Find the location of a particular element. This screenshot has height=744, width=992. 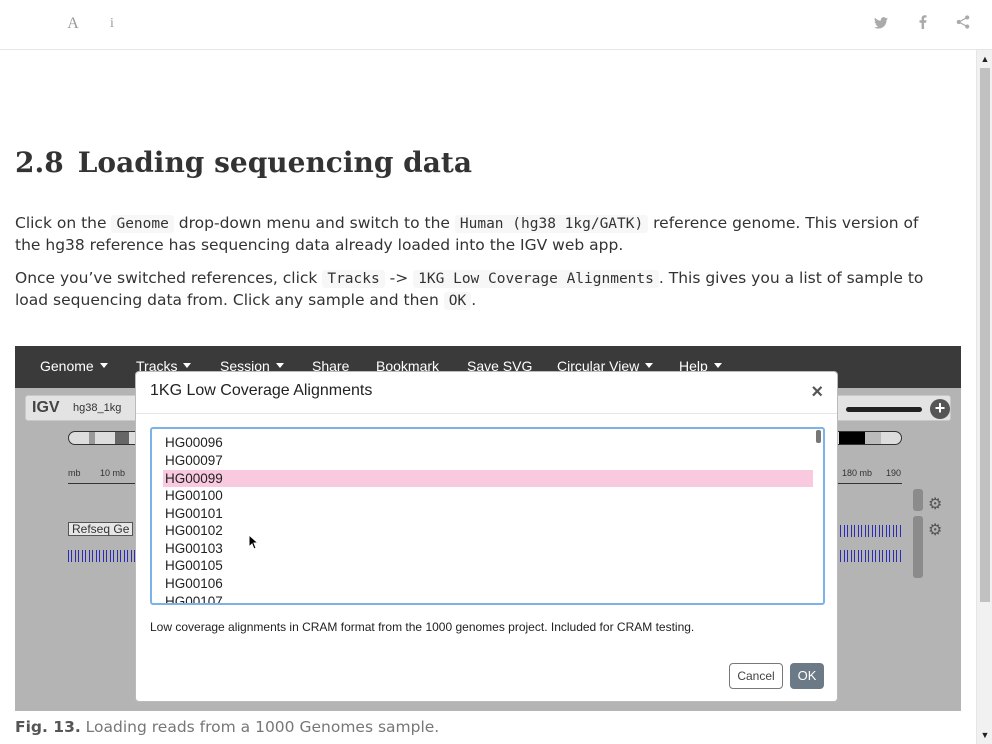

dialog-header: 1KG Low Coverage Alignments × is located at coordinates (486, 393).